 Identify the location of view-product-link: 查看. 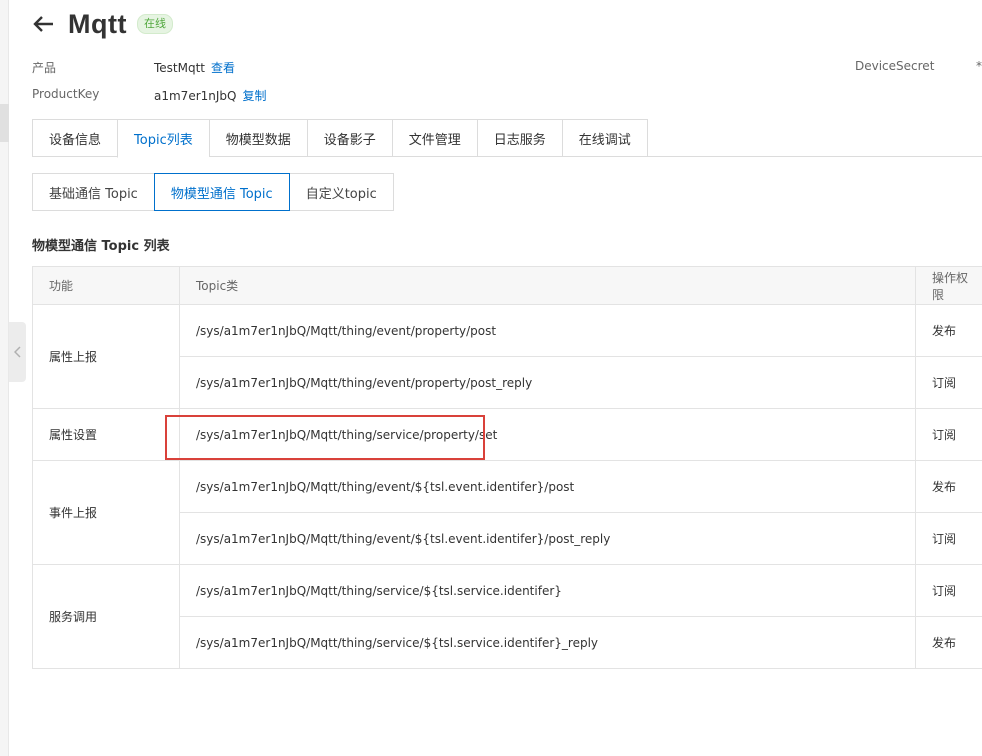
(223, 68).